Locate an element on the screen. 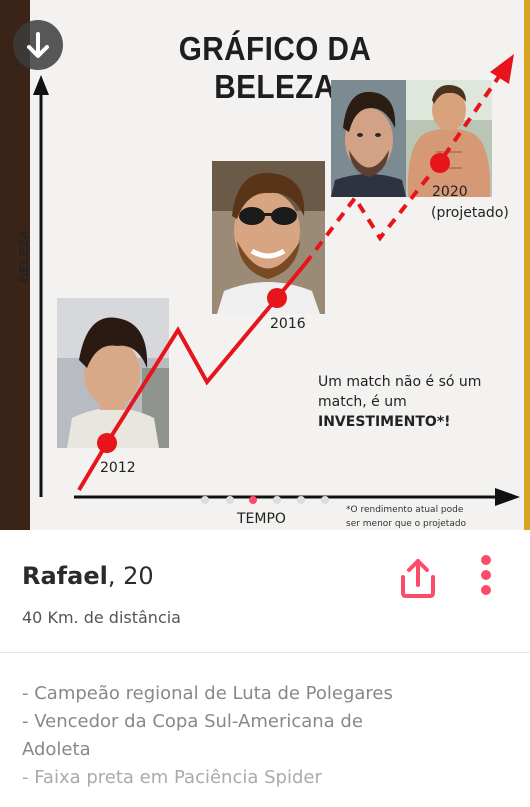  bio-line: - Campeão regional de Luta de Polegares is located at coordinates (207, 693).